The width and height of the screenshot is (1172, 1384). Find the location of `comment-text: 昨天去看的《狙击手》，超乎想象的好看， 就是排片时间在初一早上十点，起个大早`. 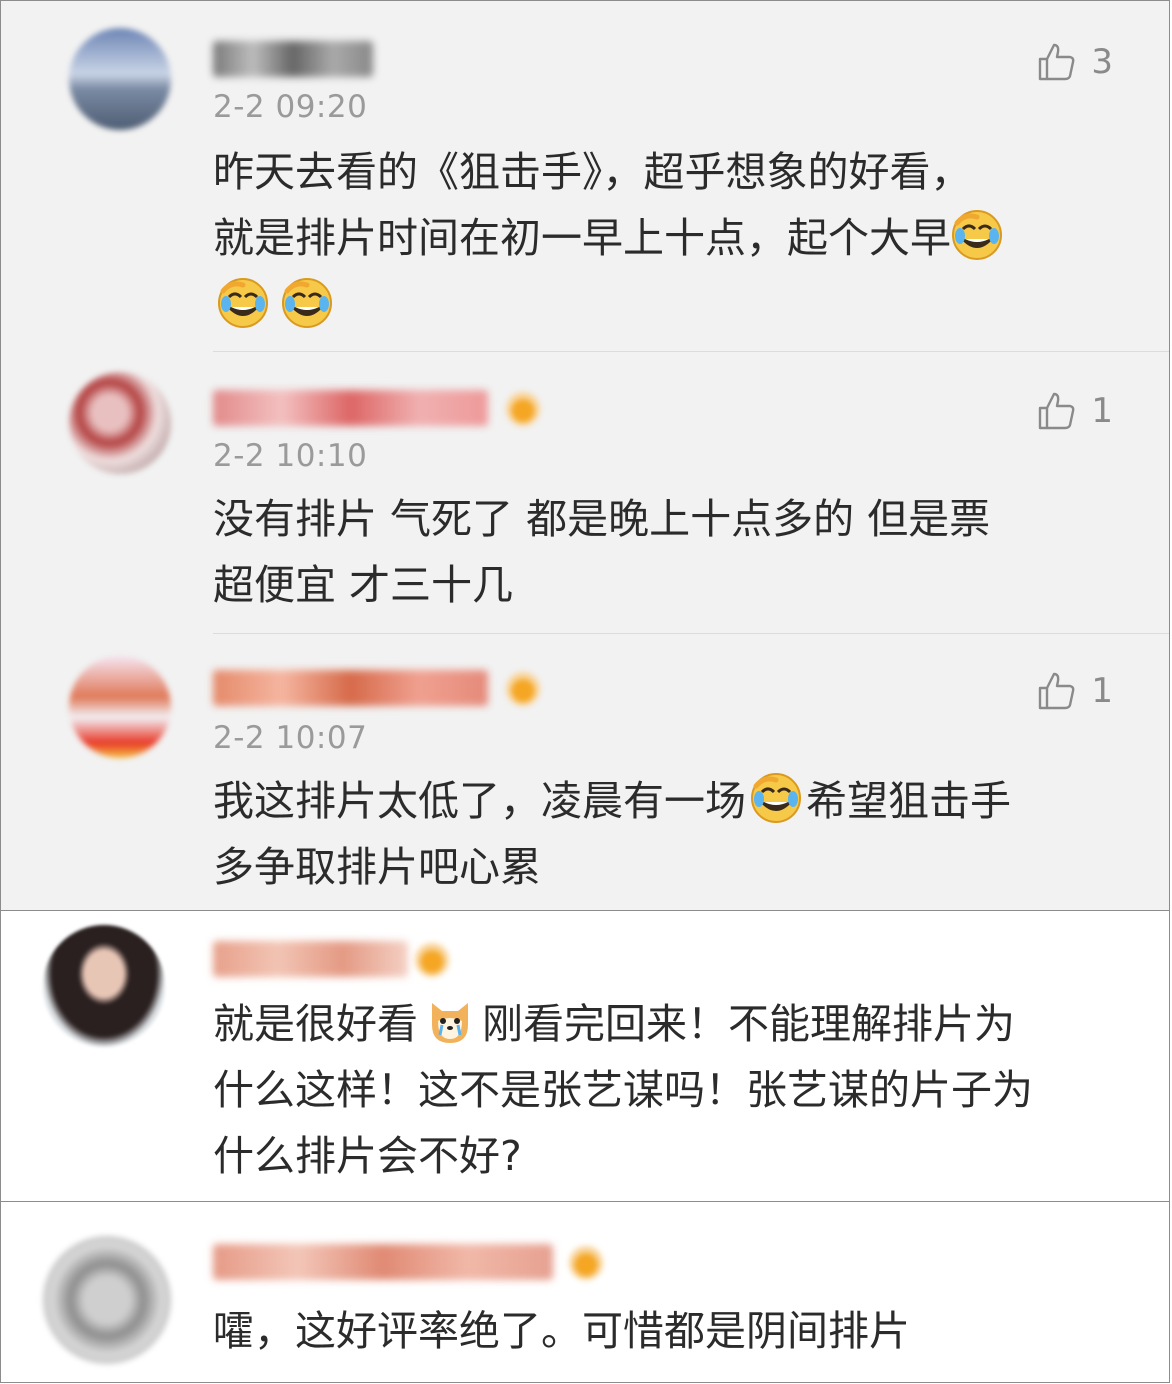

comment-text: 昨天去看的《狙击手》，超乎想象的好看， 就是排片时间在初一早上十点，起个大早 is located at coordinates (663, 239).